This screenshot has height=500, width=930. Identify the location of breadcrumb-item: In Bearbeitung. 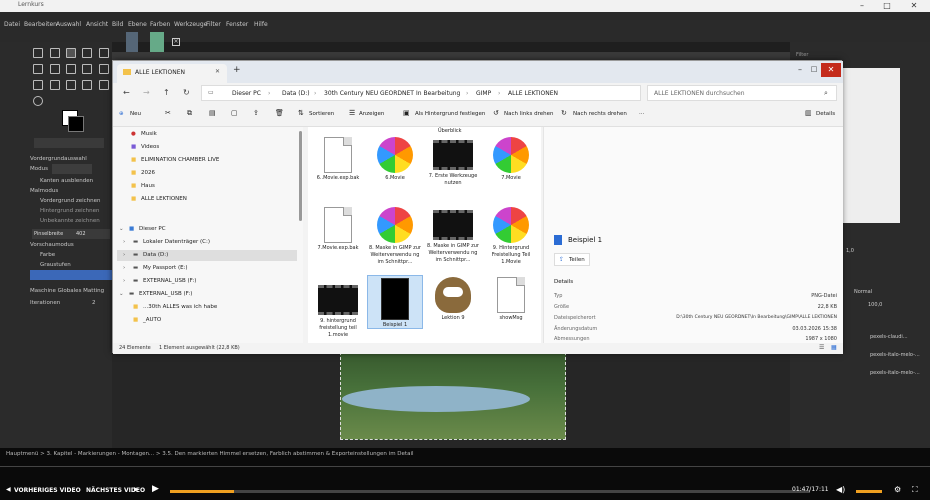
(438, 93).